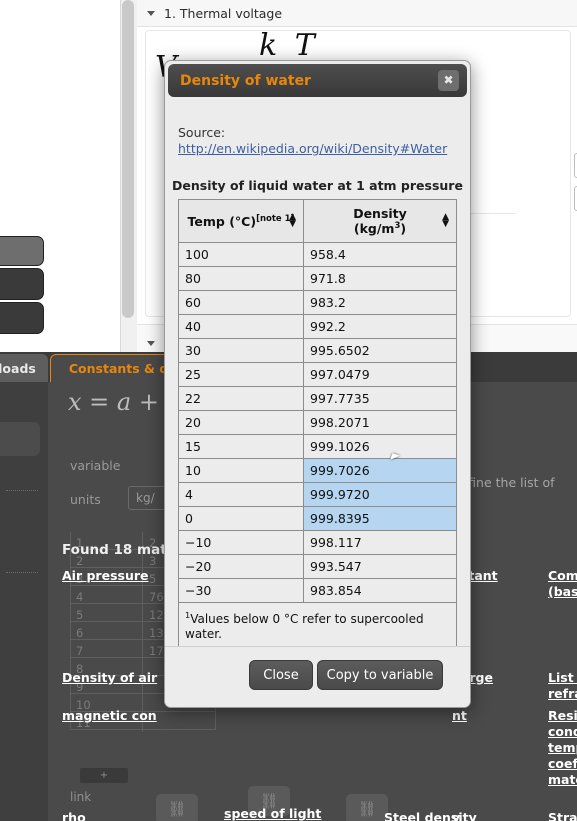  What do you see at coordinates (367, 807) in the screenshot?
I see `link-chain-icon-3: ⛓` at bounding box center [367, 807].